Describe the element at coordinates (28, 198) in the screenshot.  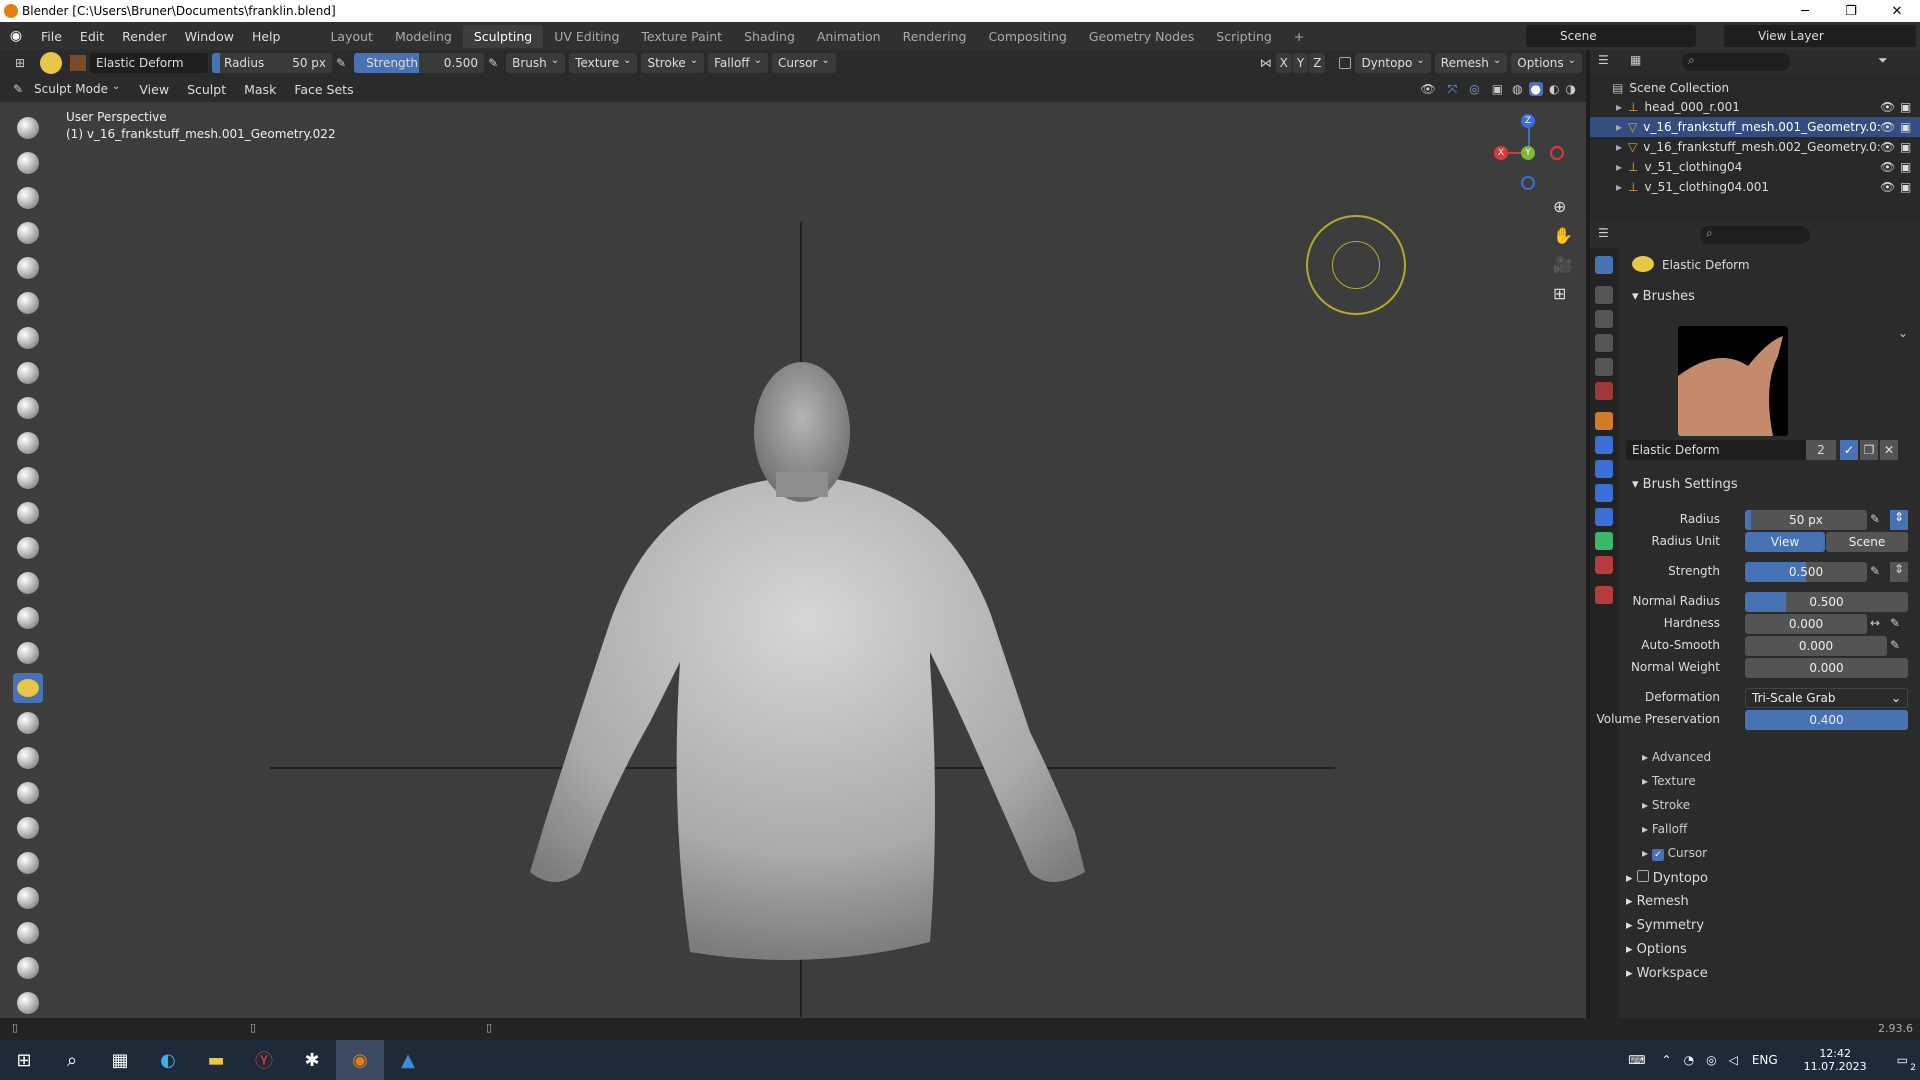
I see `tool-clay` at that location.